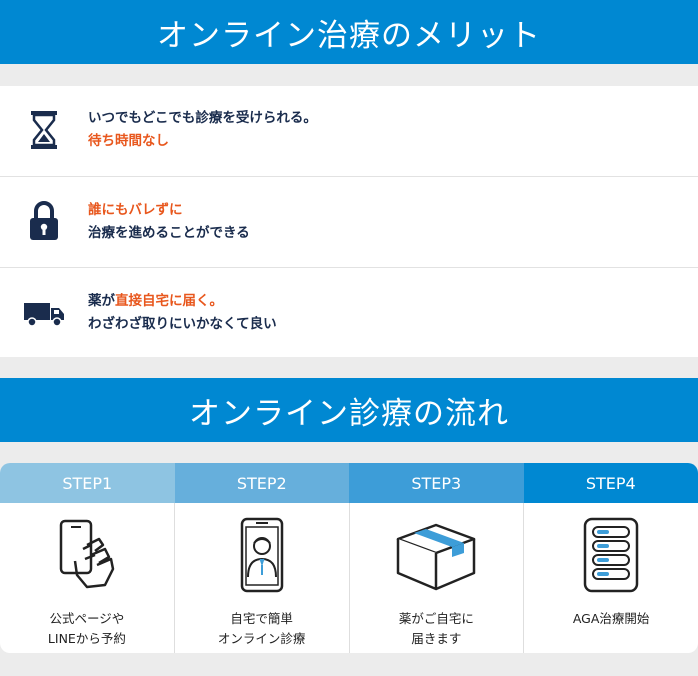  What do you see at coordinates (87, 618) in the screenshot?
I see `step-caption-line1: 公式ページや` at bounding box center [87, 618].